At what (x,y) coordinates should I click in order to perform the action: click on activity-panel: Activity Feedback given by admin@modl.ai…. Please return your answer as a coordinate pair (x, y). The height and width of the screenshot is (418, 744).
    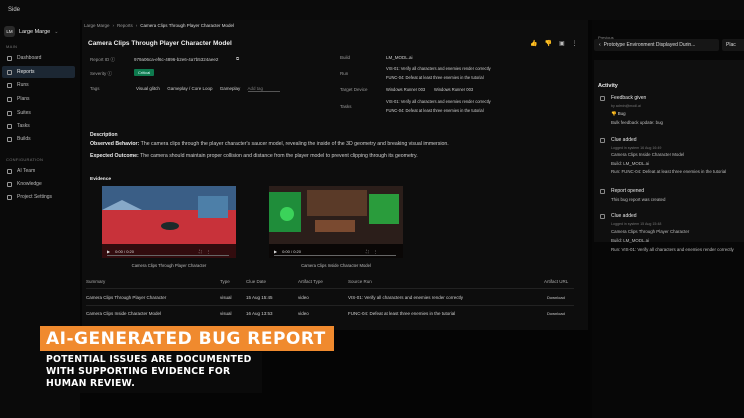
    Looking at the image, I should click on (669, 156).